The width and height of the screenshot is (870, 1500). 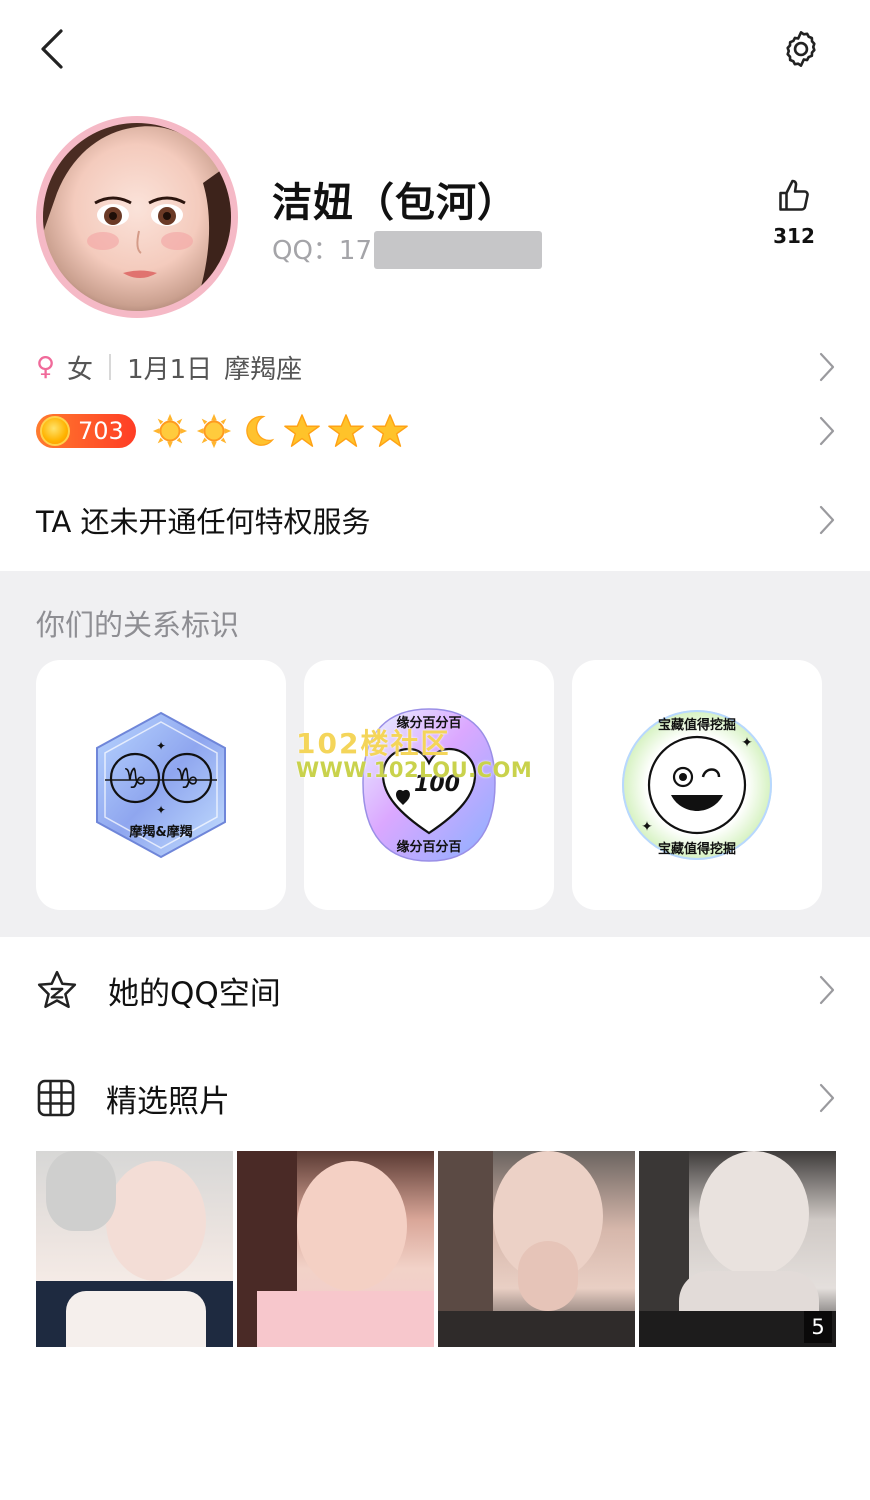 What do you see at coordinates (737, 1249) in the screenshot?
I see `photo-thumbnail: 5` at bounding box center [737, 1249].